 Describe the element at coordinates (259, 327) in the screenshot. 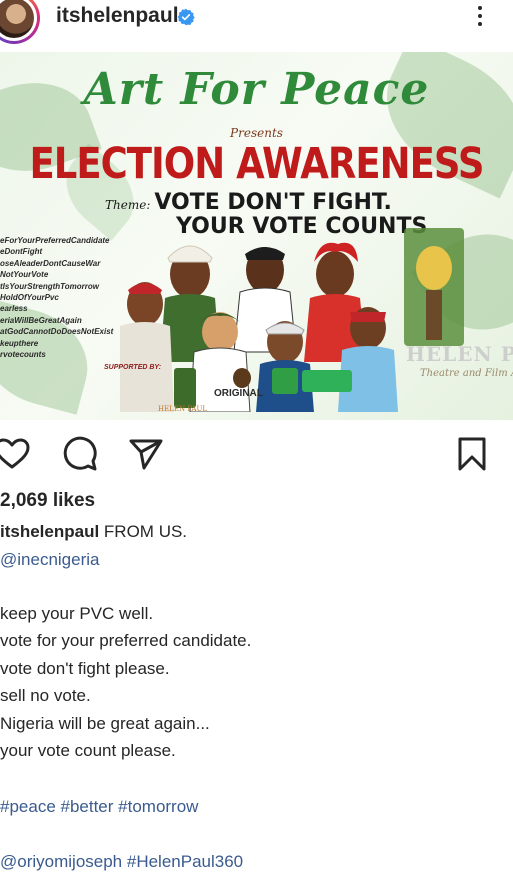

I see `illustrated-people` at that location.